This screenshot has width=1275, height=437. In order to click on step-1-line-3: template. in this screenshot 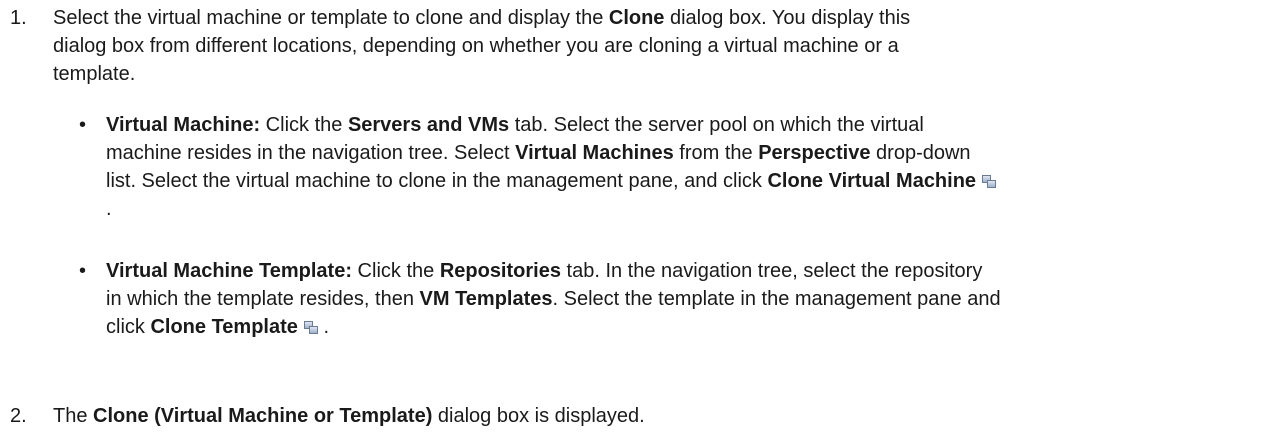, I will do `click(94, 74)`.